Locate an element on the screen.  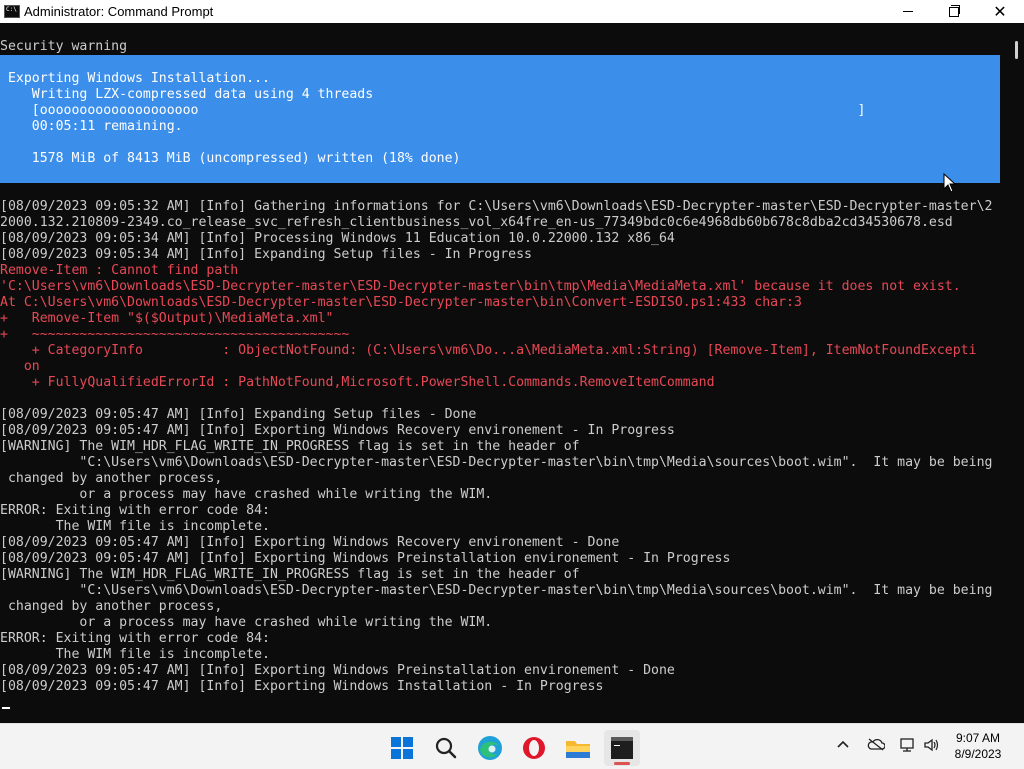
minimize-button is located at coordinates (908, 11).